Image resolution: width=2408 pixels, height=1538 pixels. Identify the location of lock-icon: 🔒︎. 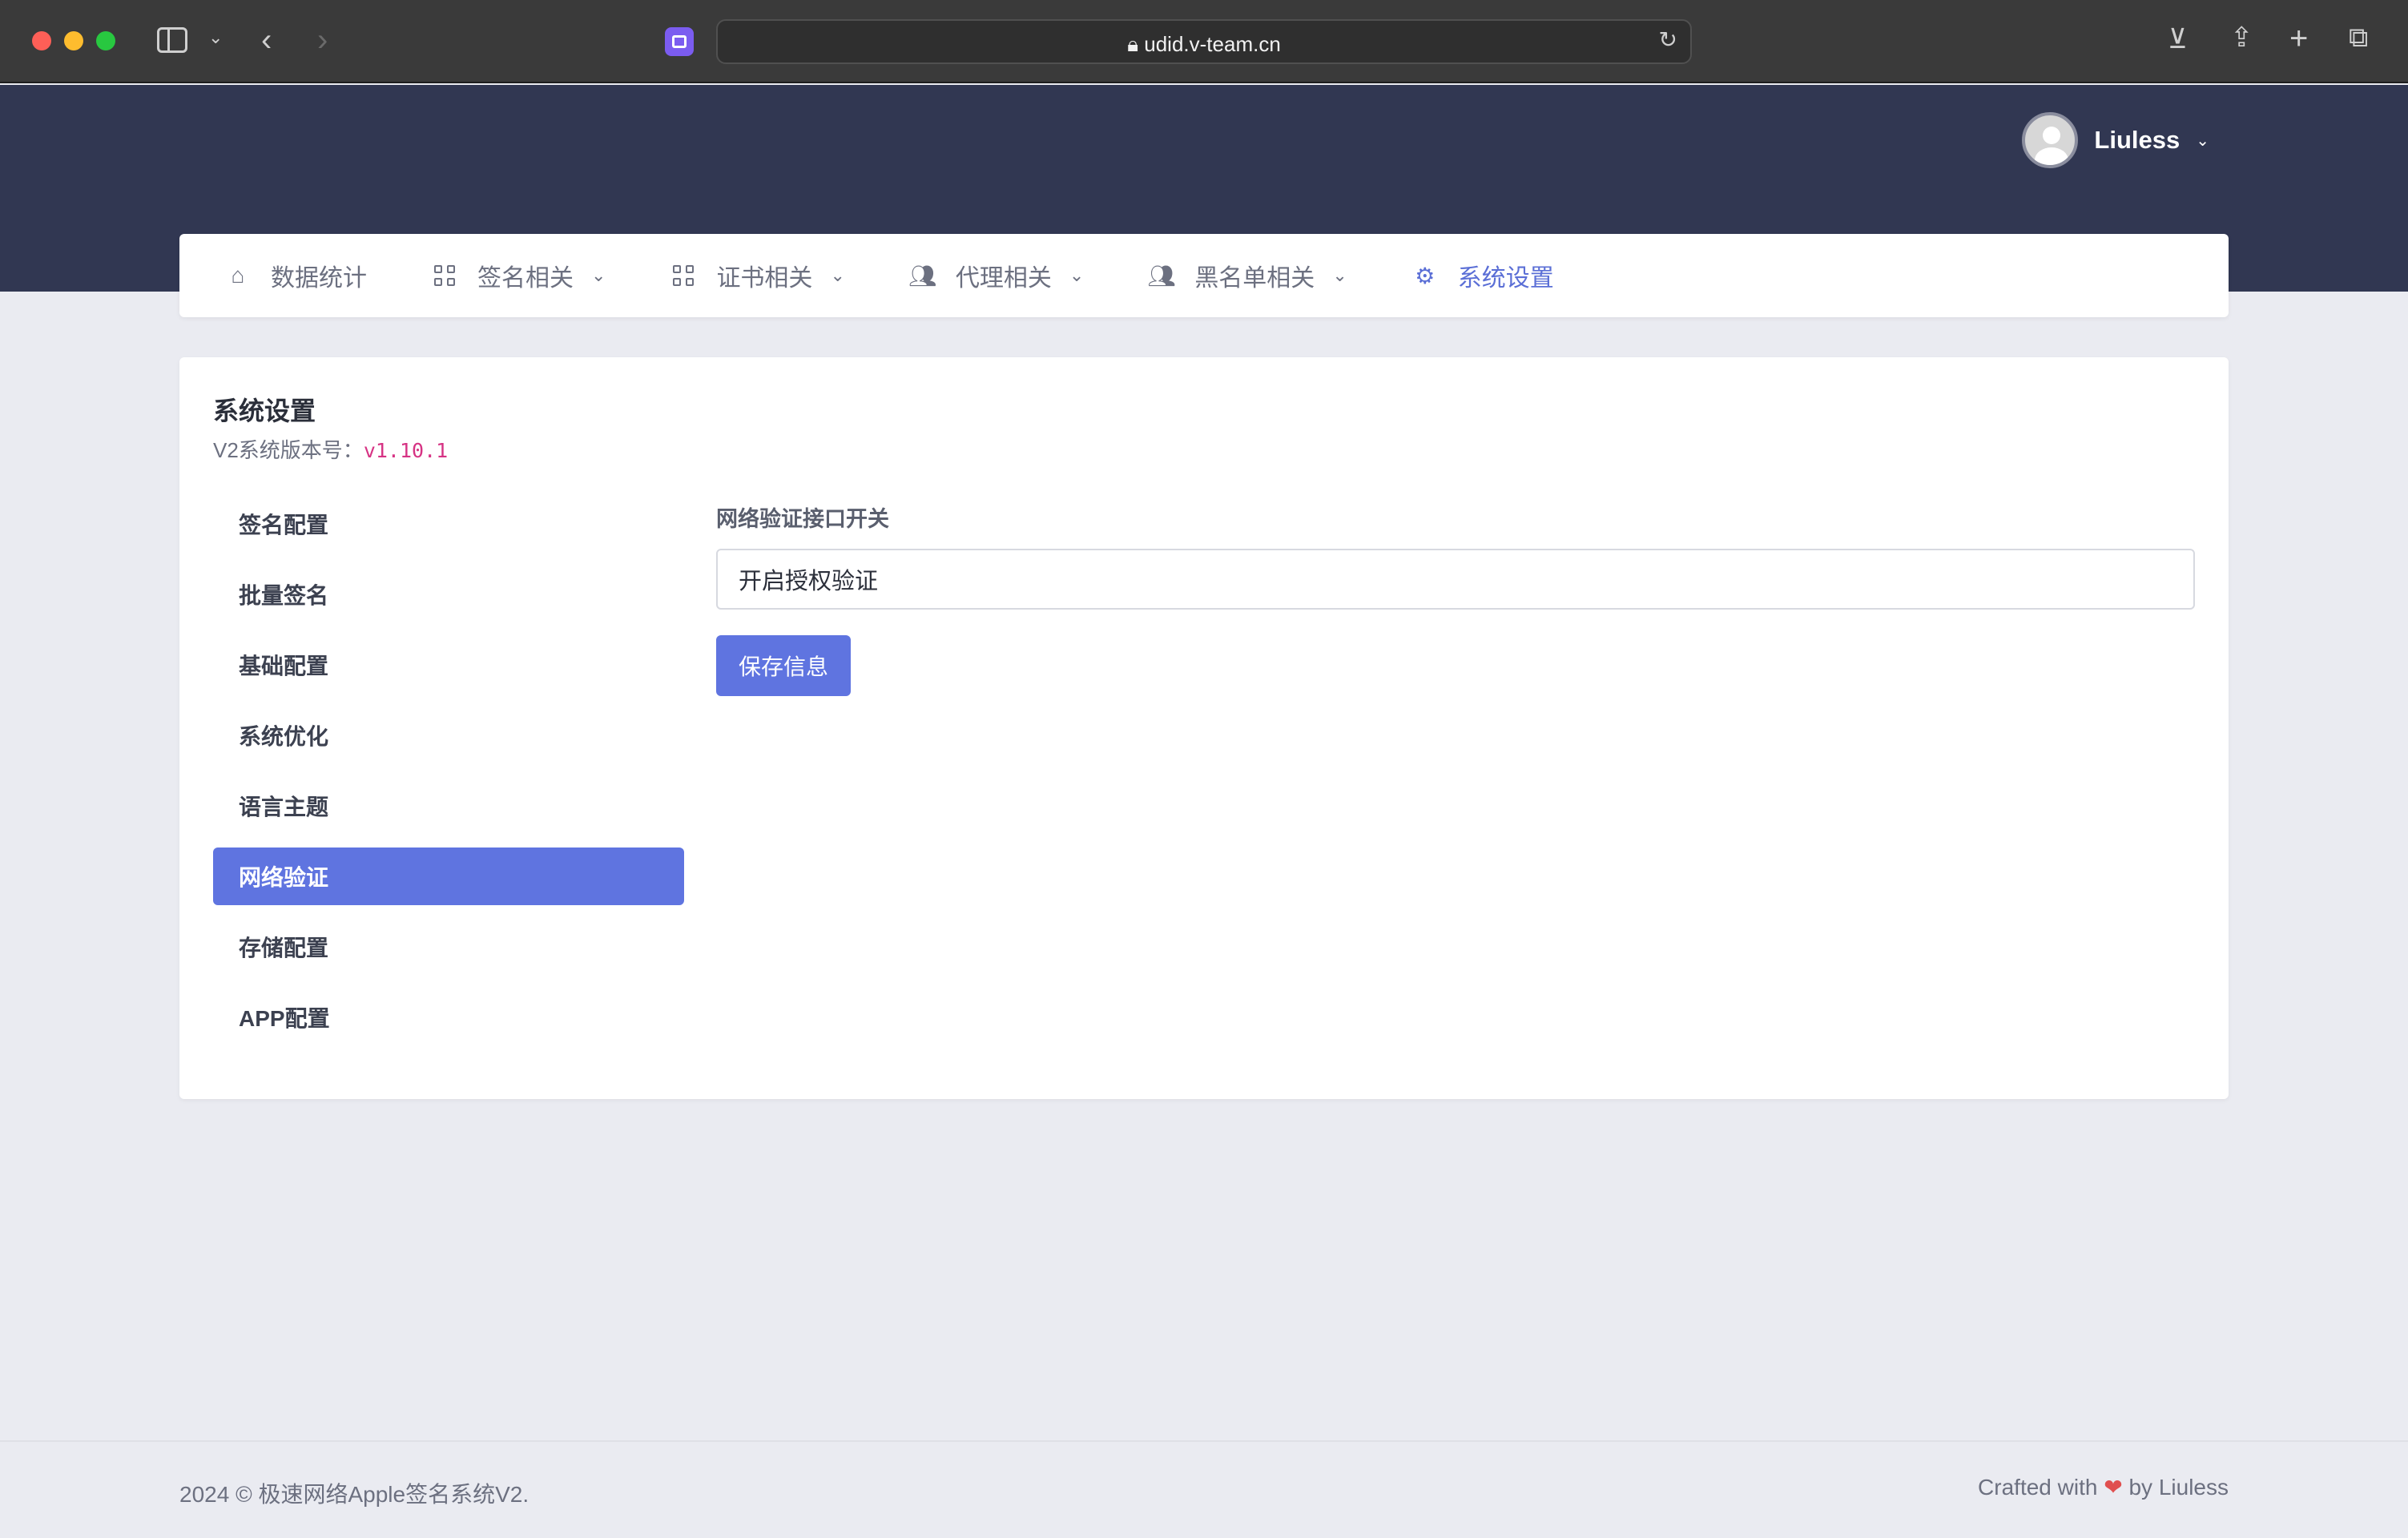
(1136, 44).